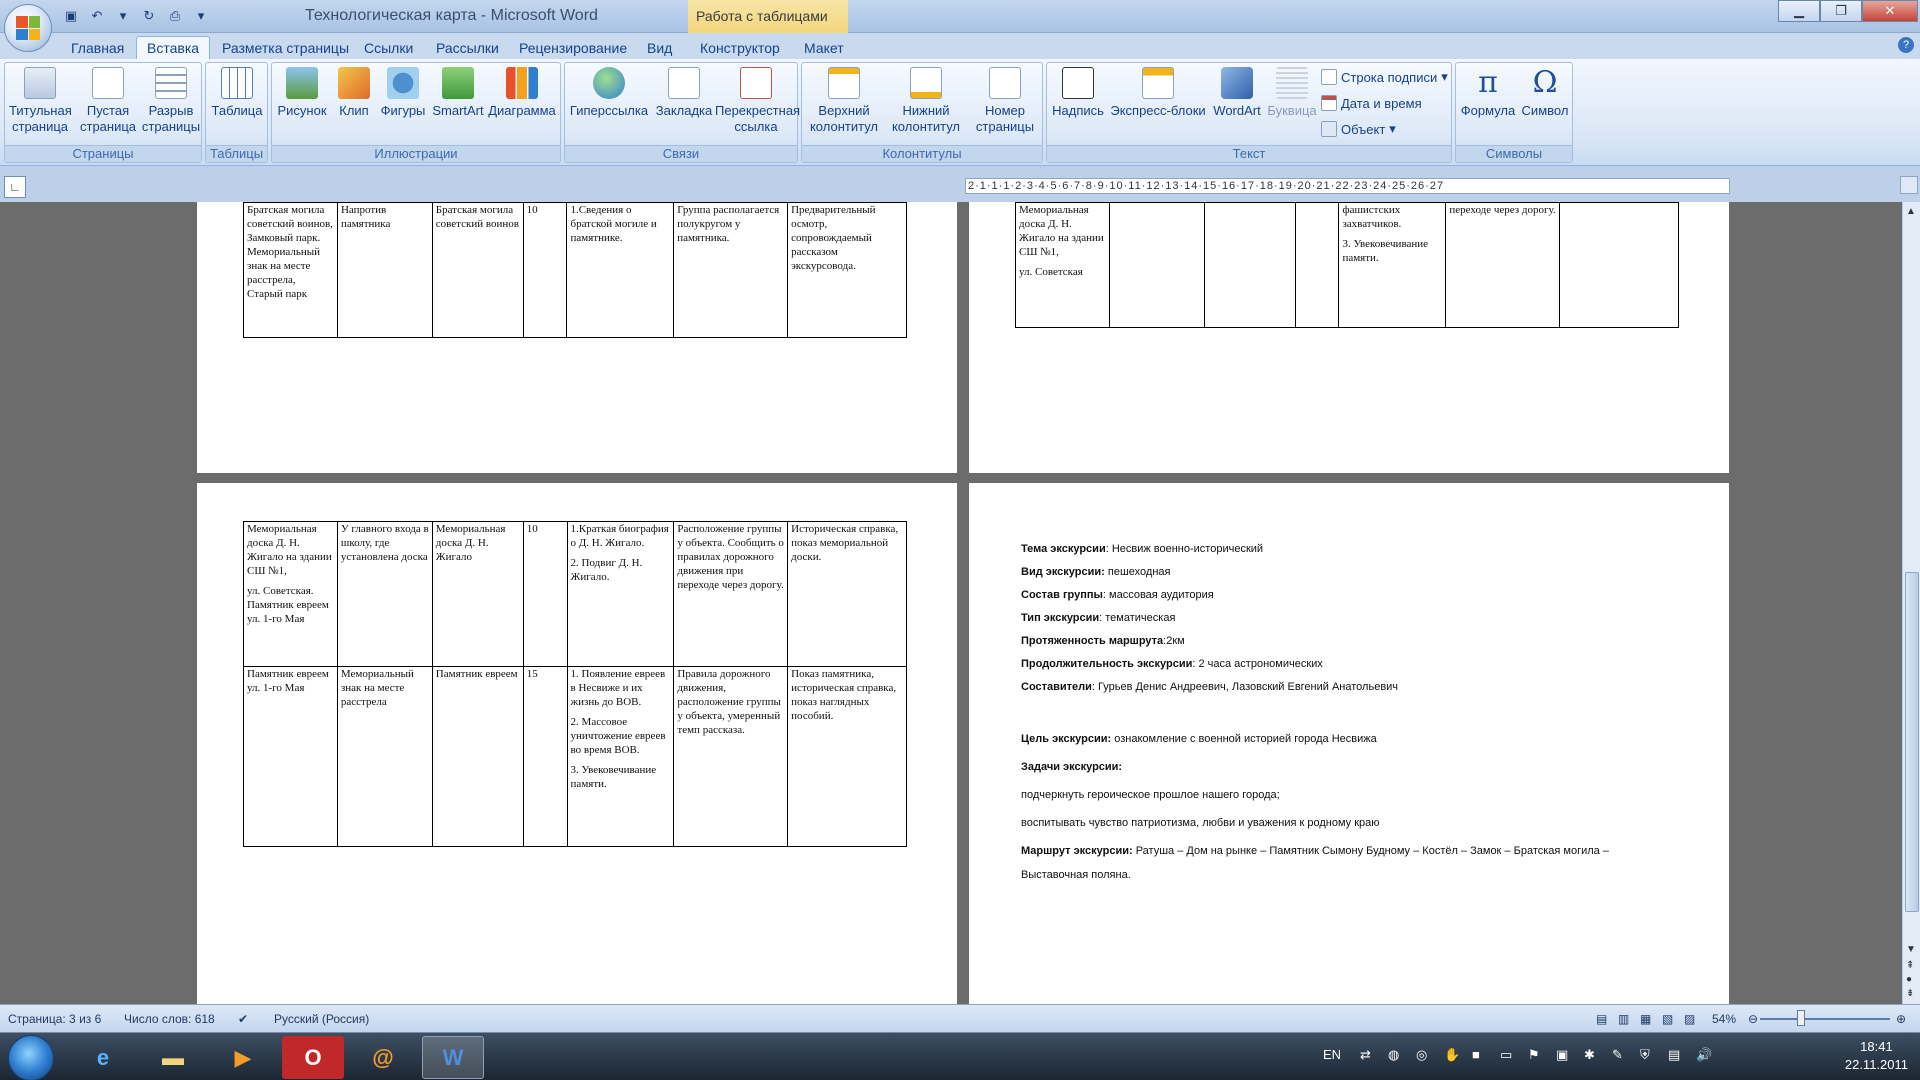 The image size is (1920, 1080). Describe the element at coordinates (1753, 1019) in the screenshot. I see `zoom-out-icon: ⊖` at that location.